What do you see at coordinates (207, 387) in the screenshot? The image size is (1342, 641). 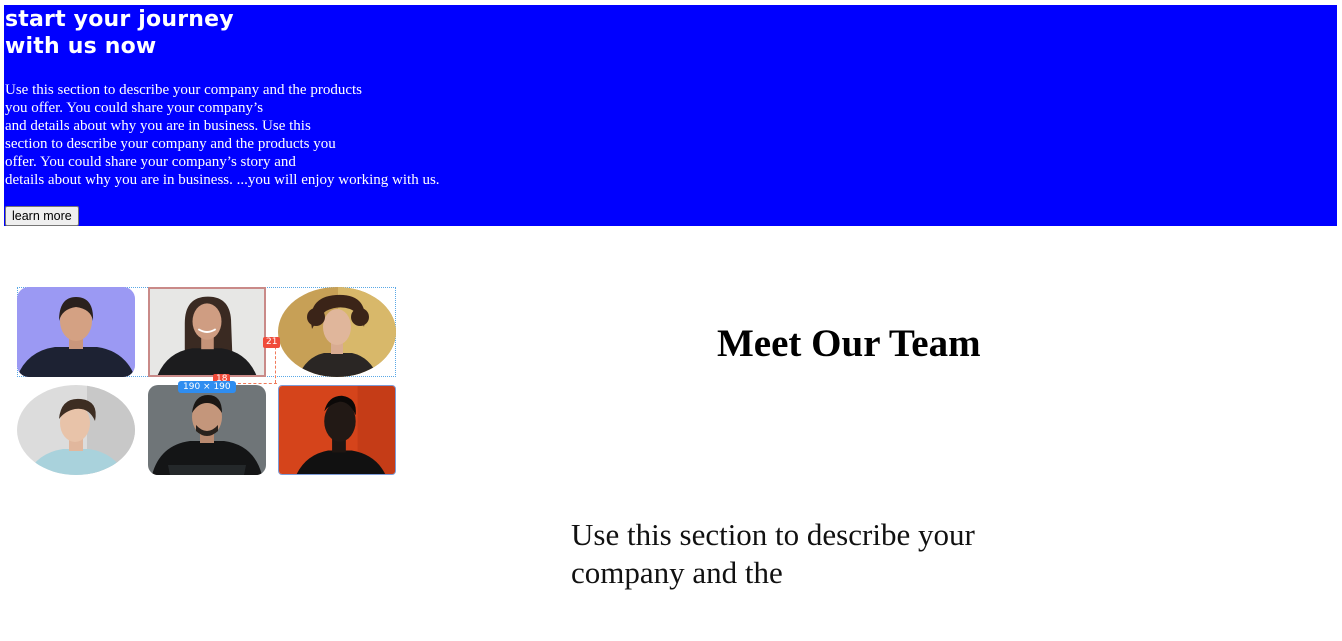 I see `size-label: 190 × 190` at bounding box center [207, 387].